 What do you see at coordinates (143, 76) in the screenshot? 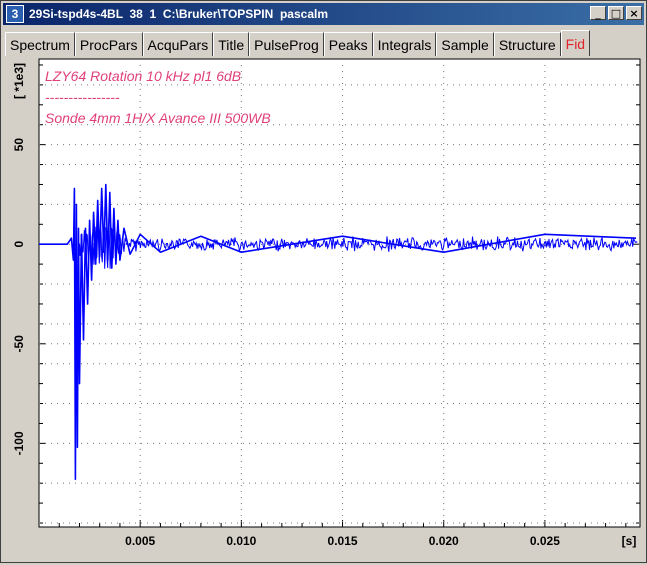
I see `plot-annotation-line: LZY64 Rotation 10 kHz pl1 6dB` at bounding box center [143, 76].